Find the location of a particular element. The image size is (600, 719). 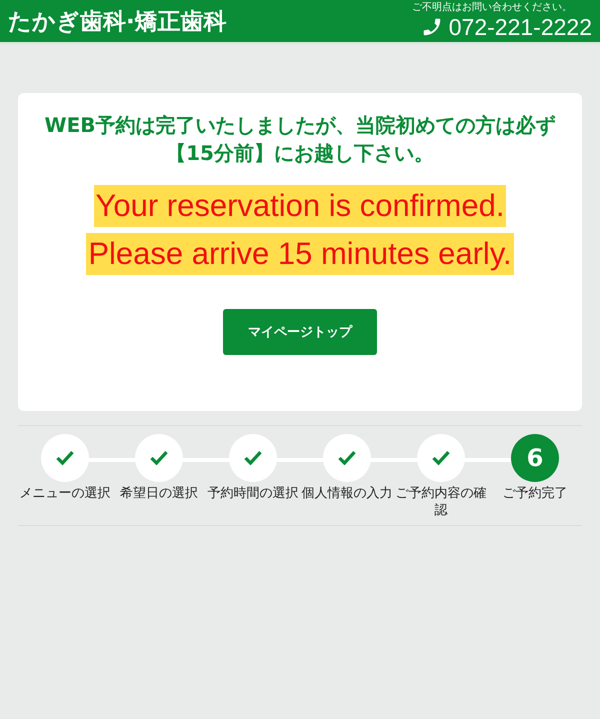

step-label: 希望日の選択 is located at coordinates (159, 493).